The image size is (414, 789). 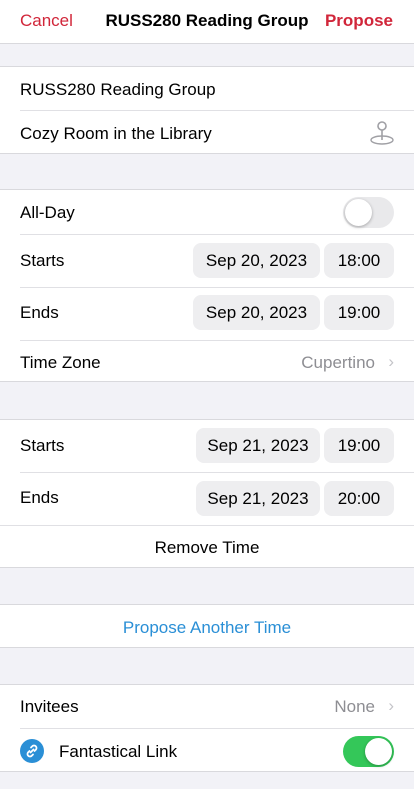 I want to click on proposed-starts-row: Starts Sep 21, 2023 19:00, so click(x=207, y=446).